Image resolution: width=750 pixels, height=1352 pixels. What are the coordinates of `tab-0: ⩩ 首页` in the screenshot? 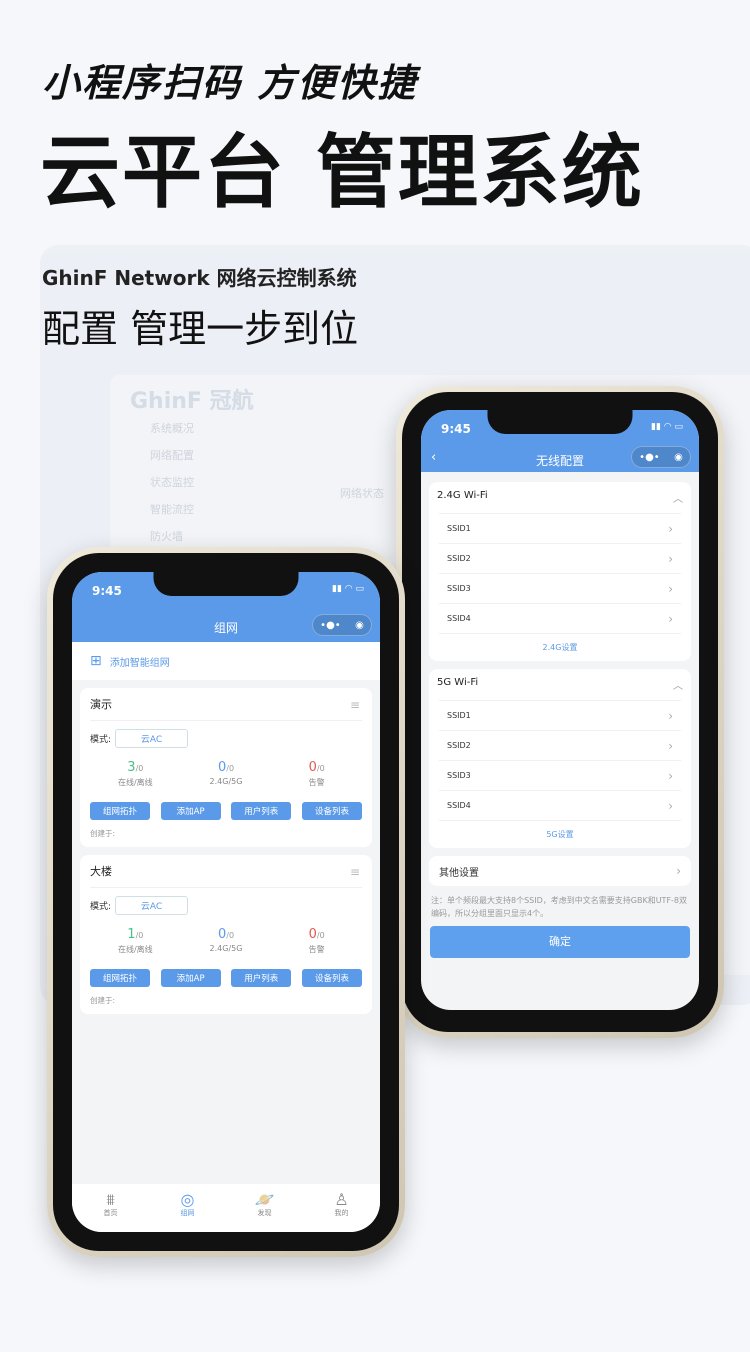 It's located at (110, 1208).